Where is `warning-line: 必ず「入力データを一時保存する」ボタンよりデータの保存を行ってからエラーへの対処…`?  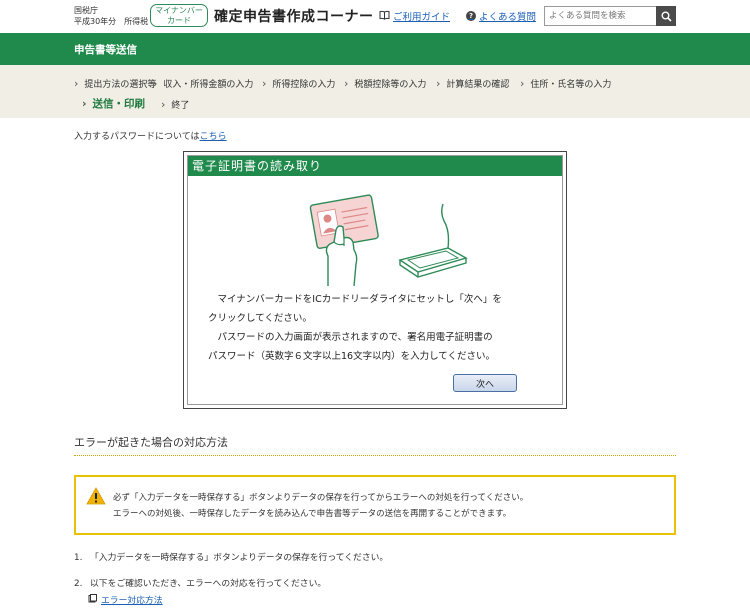
warning-line: 必ず「入力データを一時保存する」ボタンよりデータの保存を行ってからエラーへの対処… is located at coordinates (321, 498).